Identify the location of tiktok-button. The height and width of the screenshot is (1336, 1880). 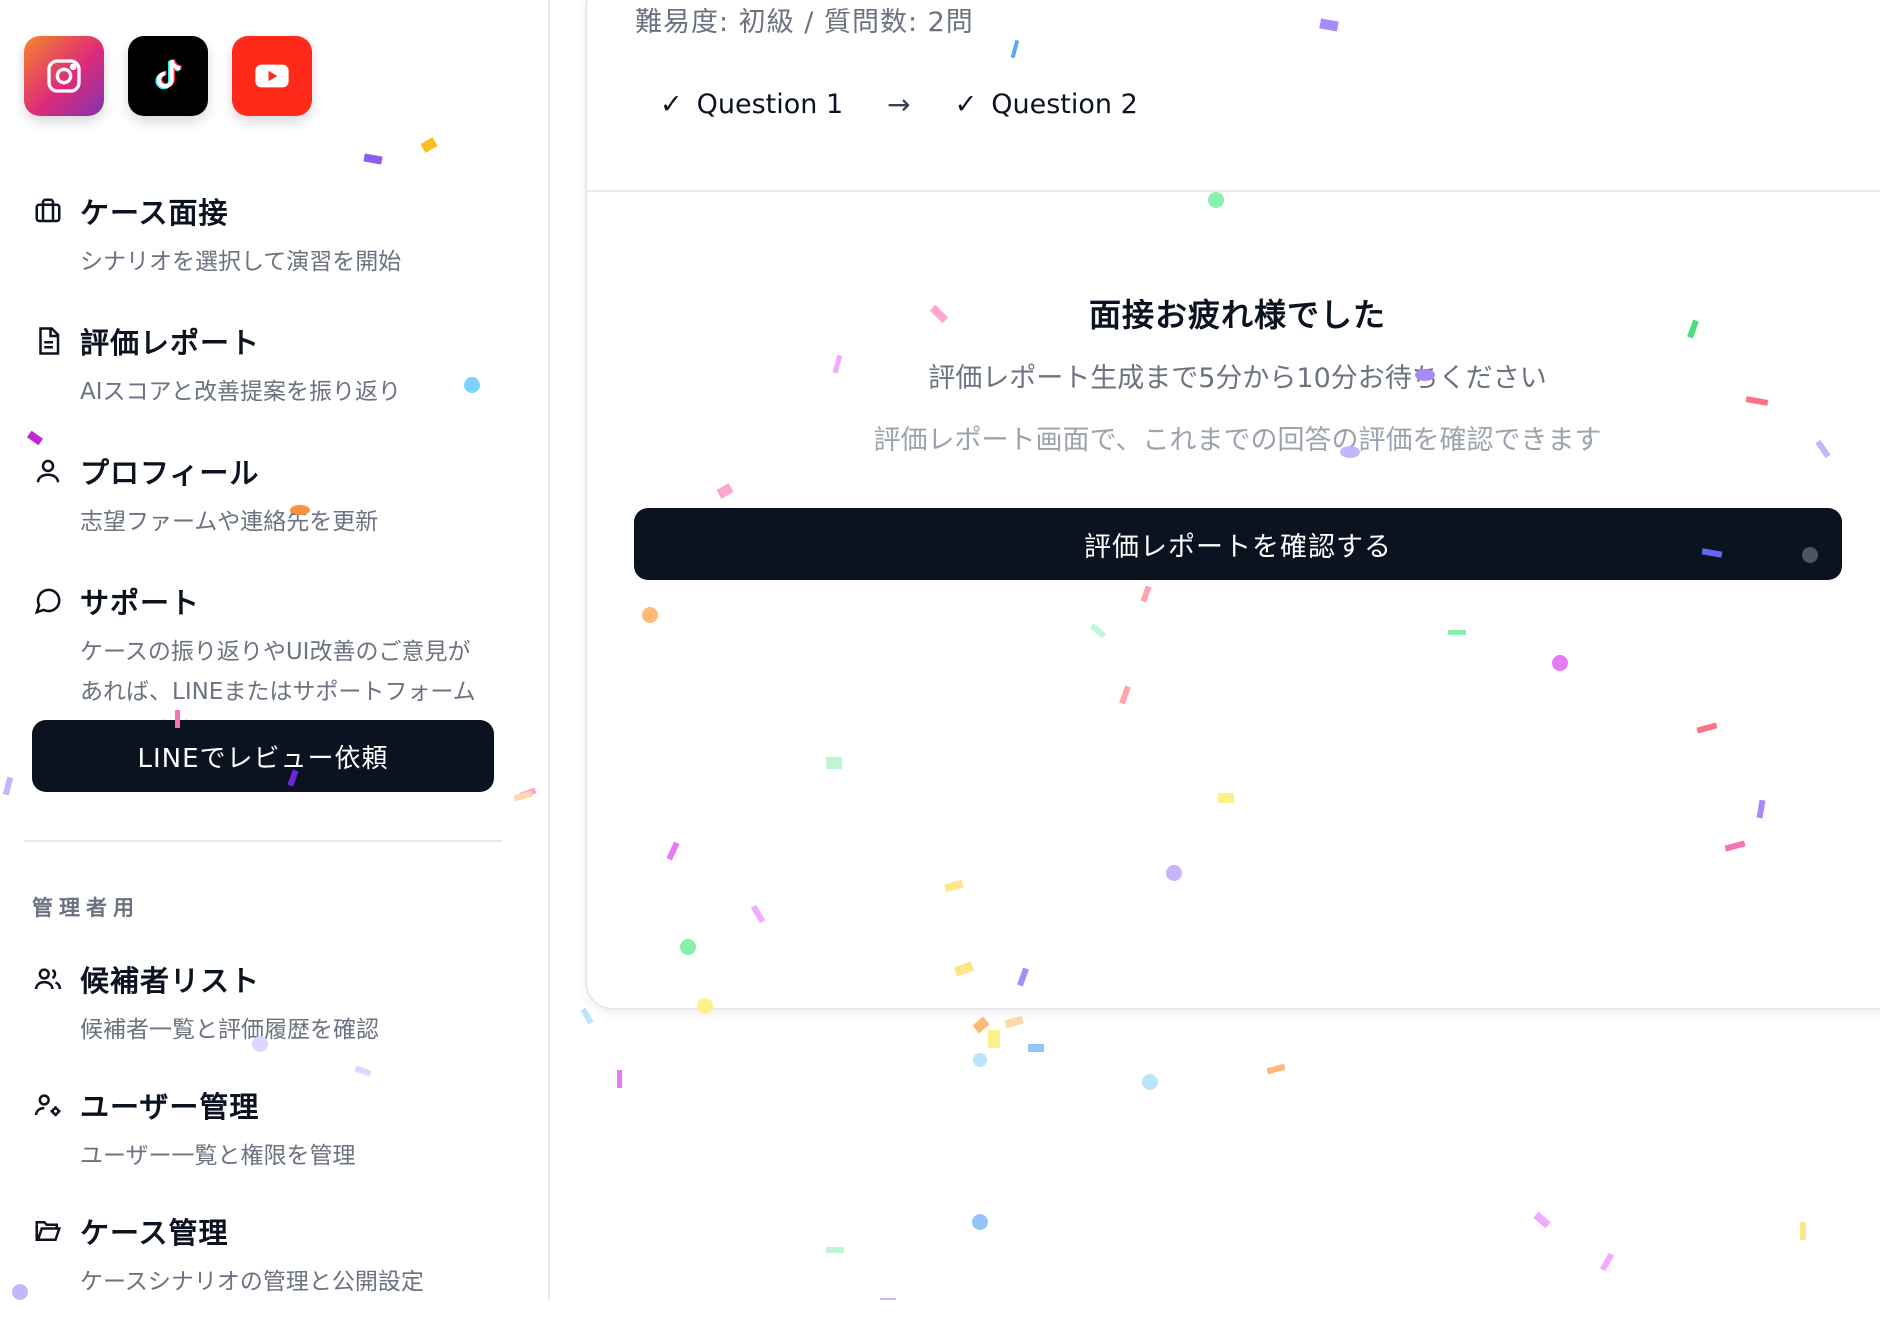
(168, 76).